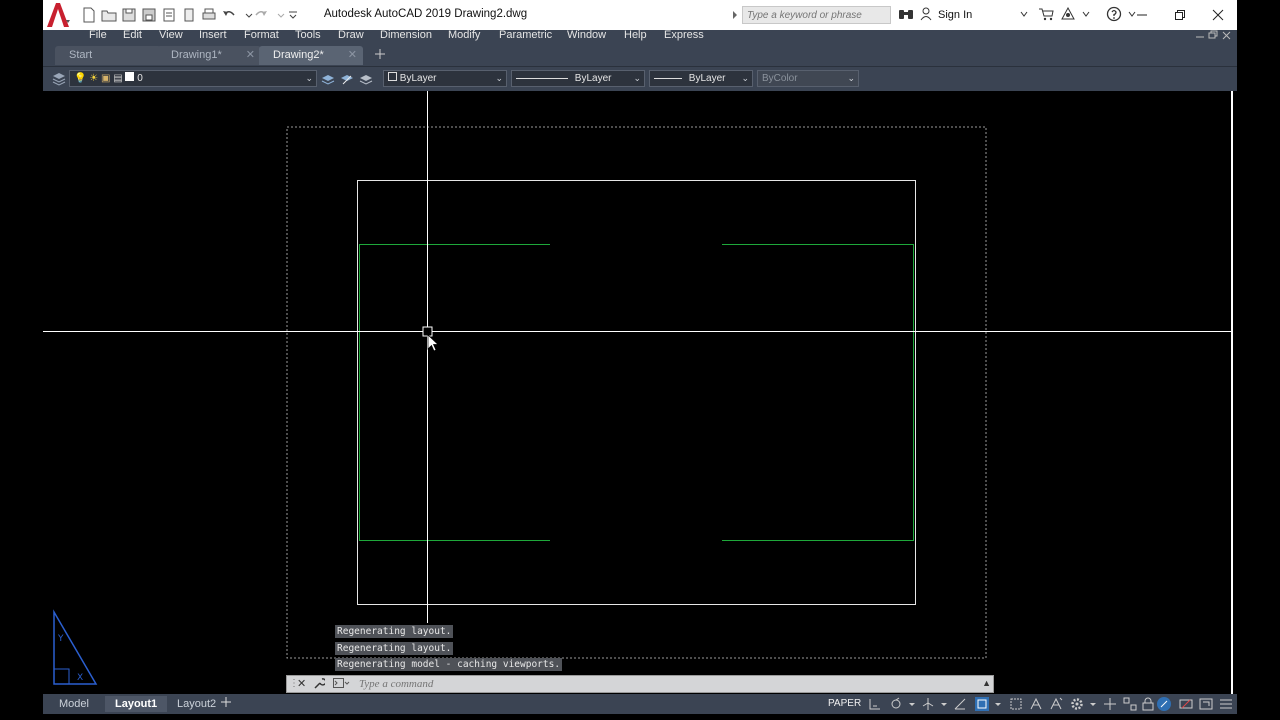 The width and height of the screenshot is (1280, 720). What do you see at coordinates (81, 55) in the screenshot?
I see `tab-label: Start` at bounding box center [81, 55].